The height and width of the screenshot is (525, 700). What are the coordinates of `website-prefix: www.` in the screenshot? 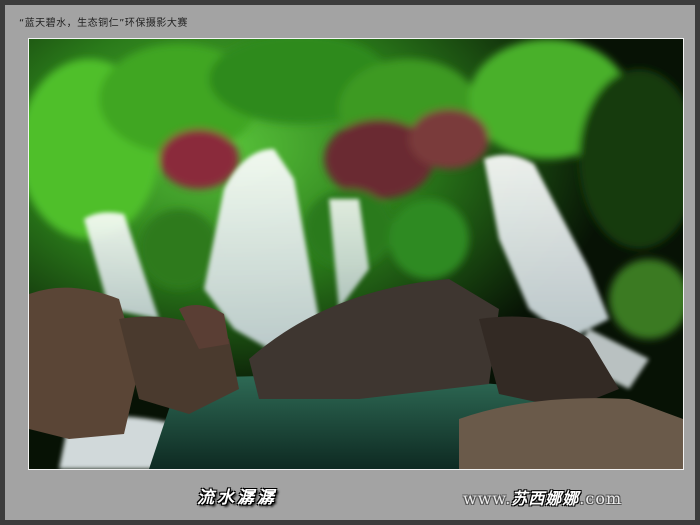 It's located at (487, 498).